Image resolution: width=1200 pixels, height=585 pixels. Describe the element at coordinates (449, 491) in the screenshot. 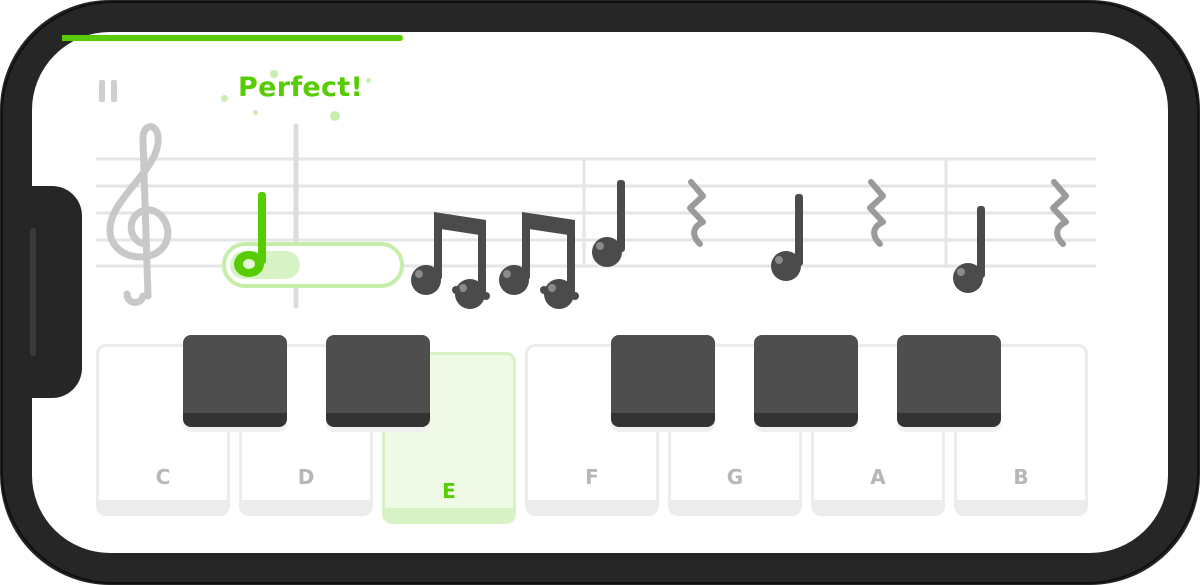

I see `key-label: E` at that location.